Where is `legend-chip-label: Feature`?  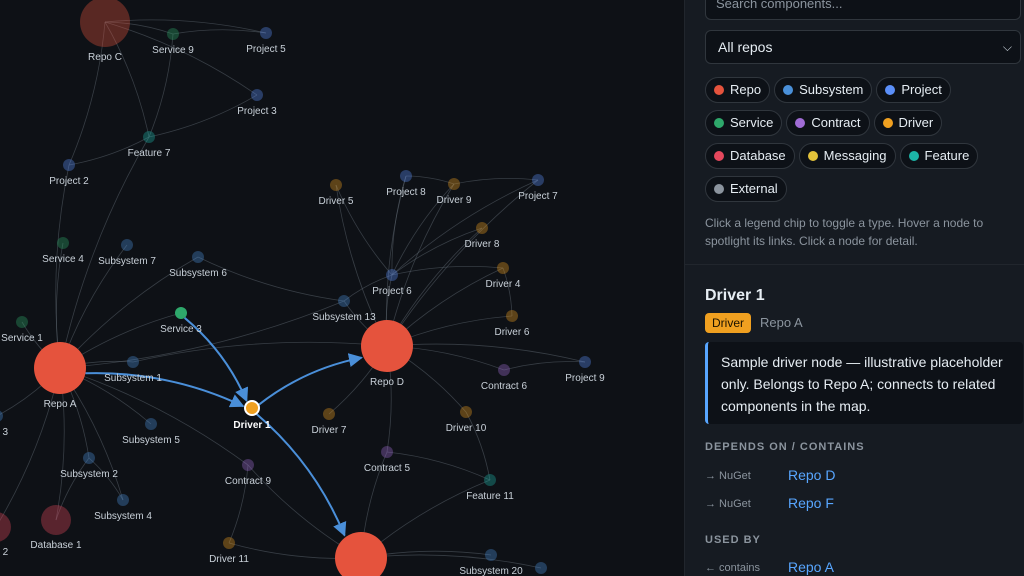 legend-chip-label: Feature is located at coordinates (947, 155).